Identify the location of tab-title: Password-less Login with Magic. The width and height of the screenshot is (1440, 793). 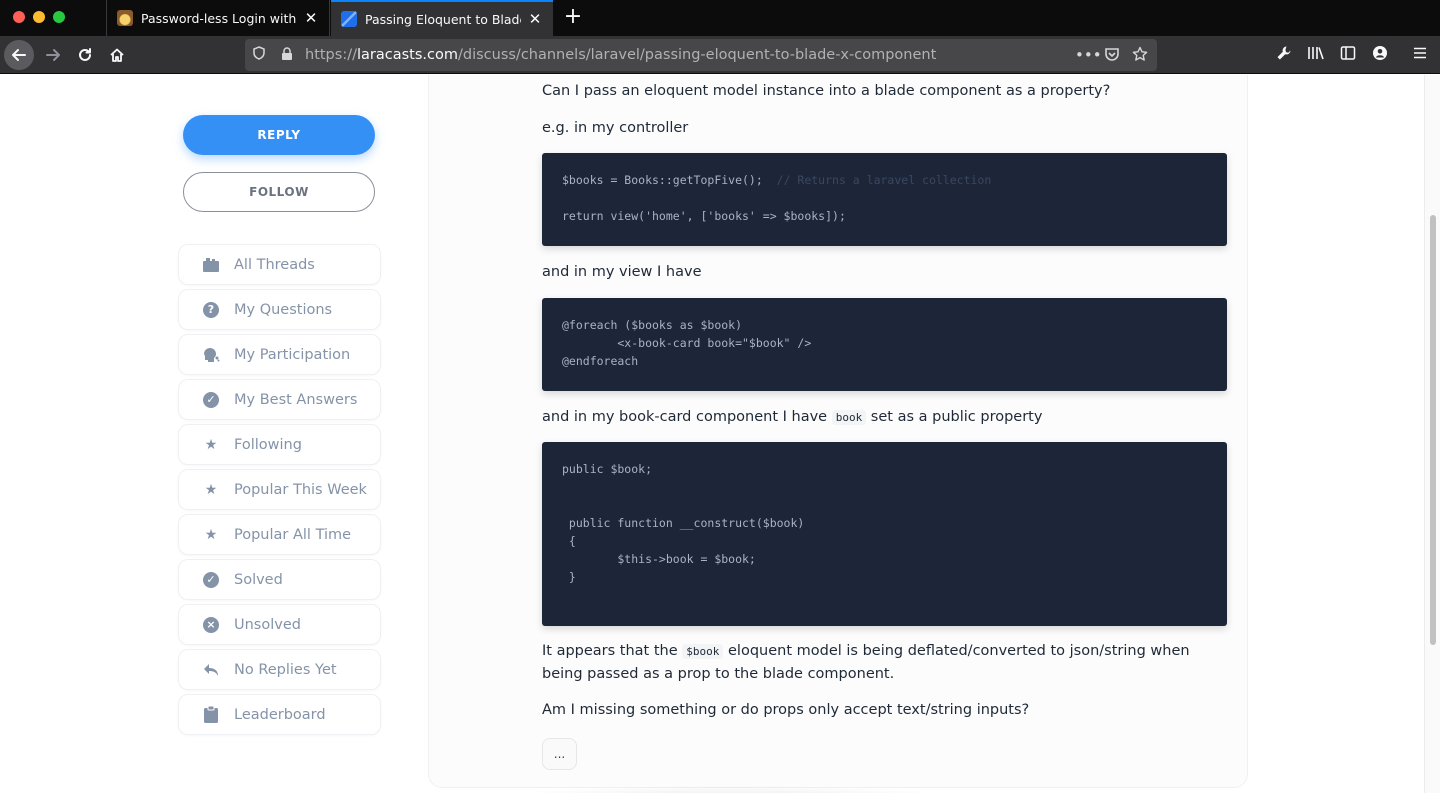
(219, 18).